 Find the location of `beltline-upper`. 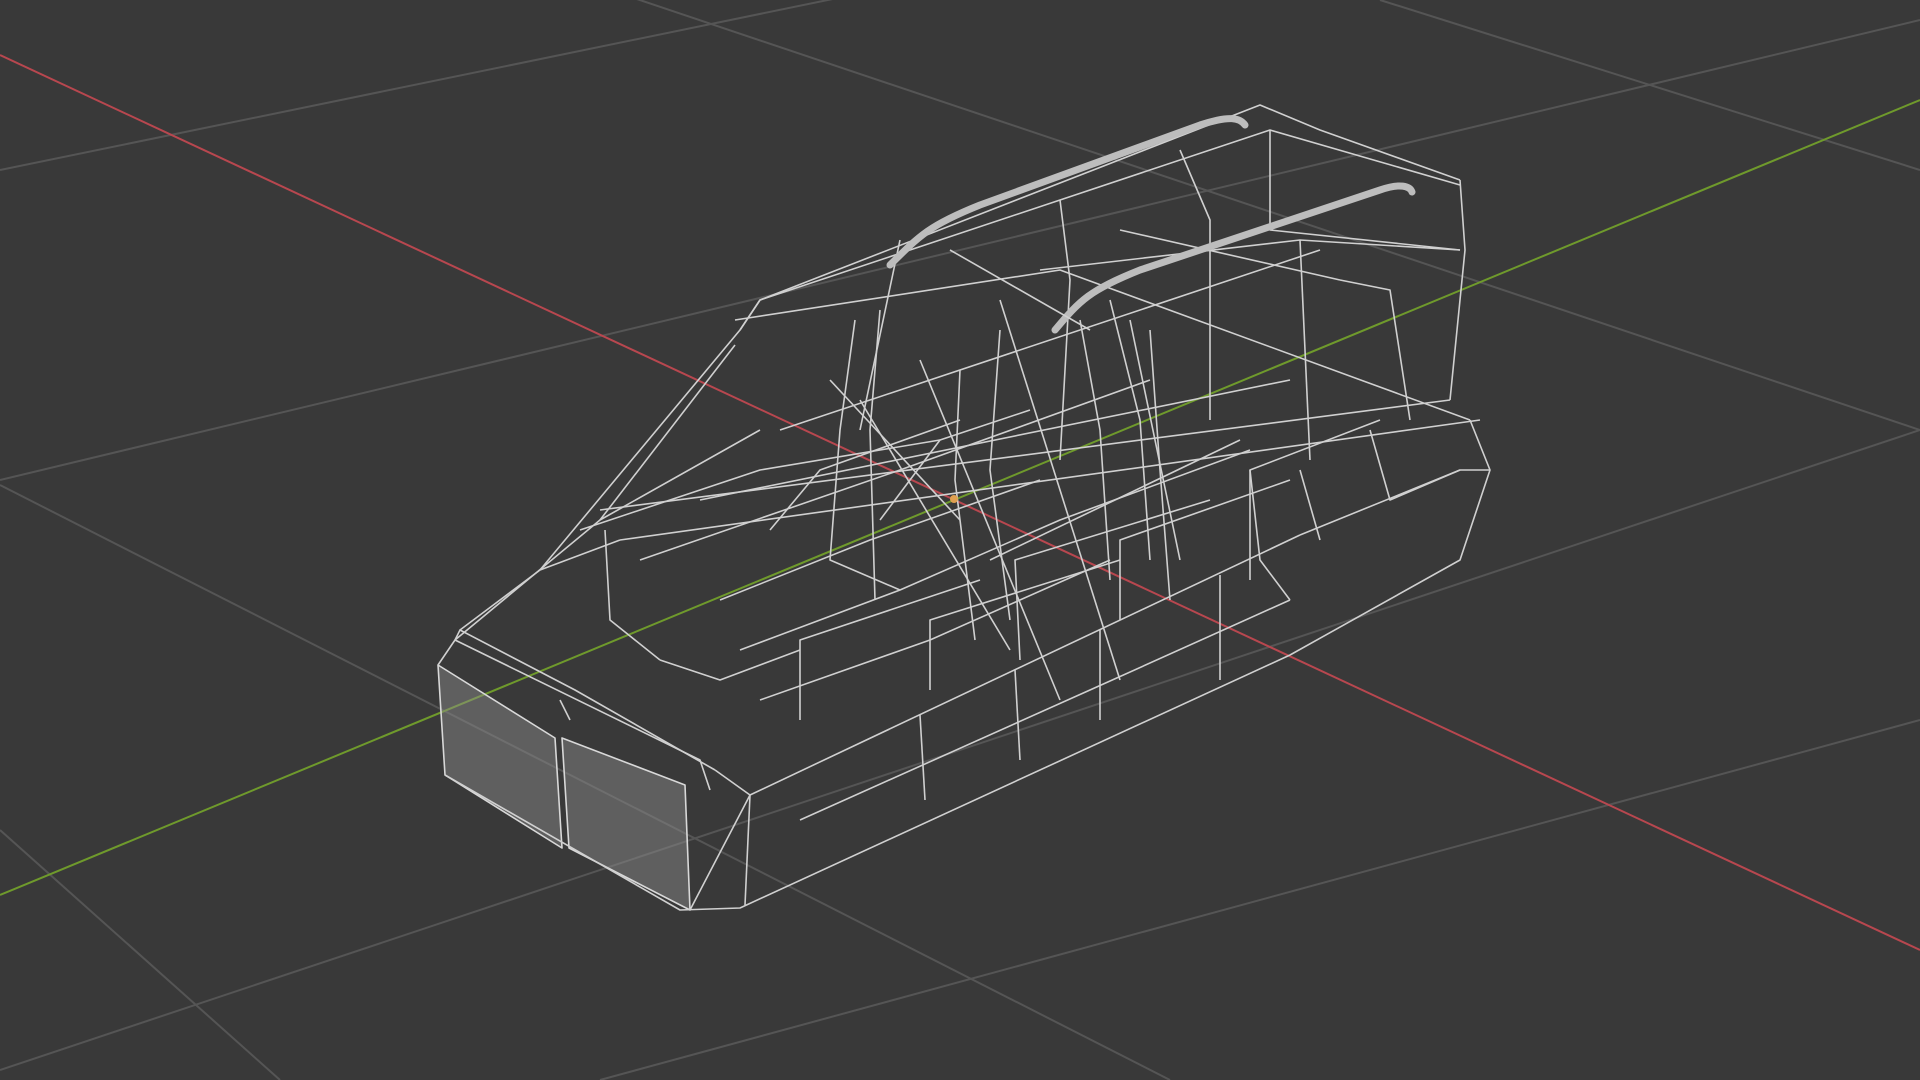

beltline-upper is located at coordinates (1025, 455).